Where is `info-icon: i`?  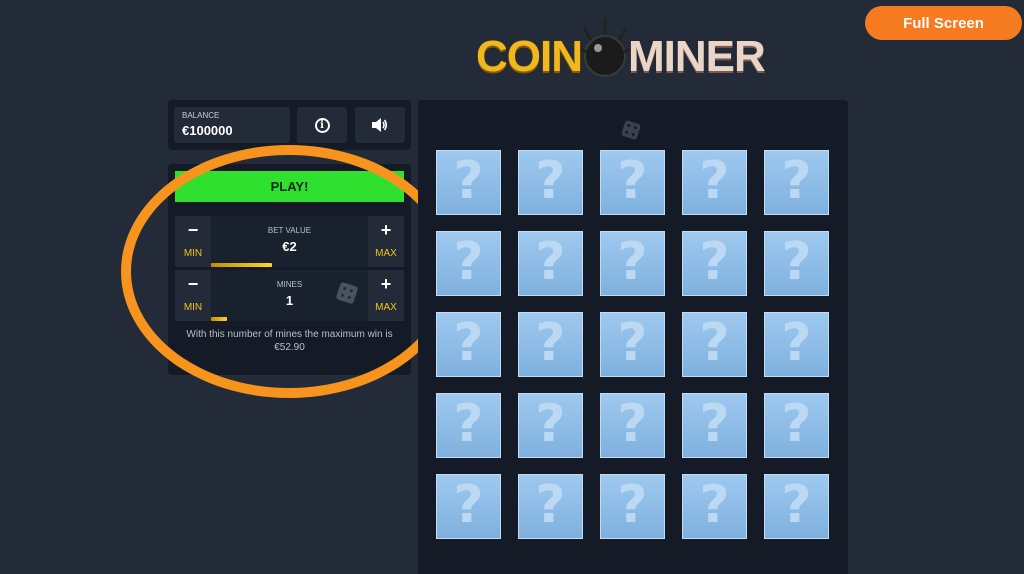
info-icon: i is located at coordinates (322, 125).